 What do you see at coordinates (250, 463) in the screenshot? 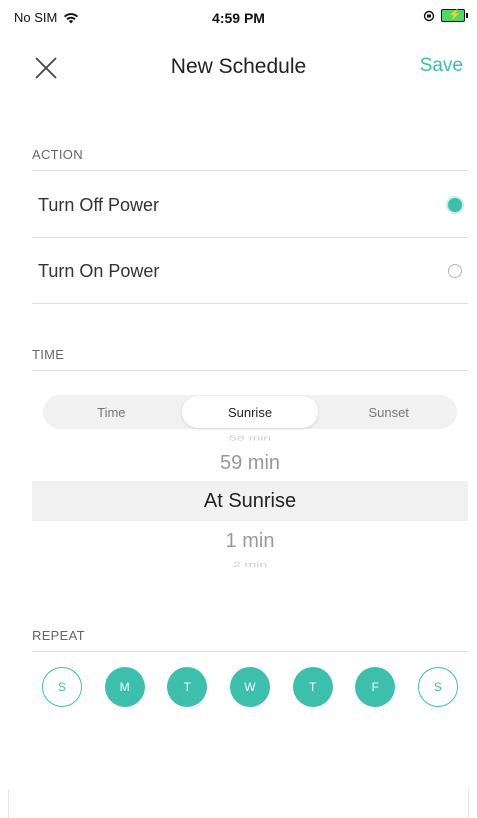
I see `picker-item: 59 min` at bounding box center [250, 463].